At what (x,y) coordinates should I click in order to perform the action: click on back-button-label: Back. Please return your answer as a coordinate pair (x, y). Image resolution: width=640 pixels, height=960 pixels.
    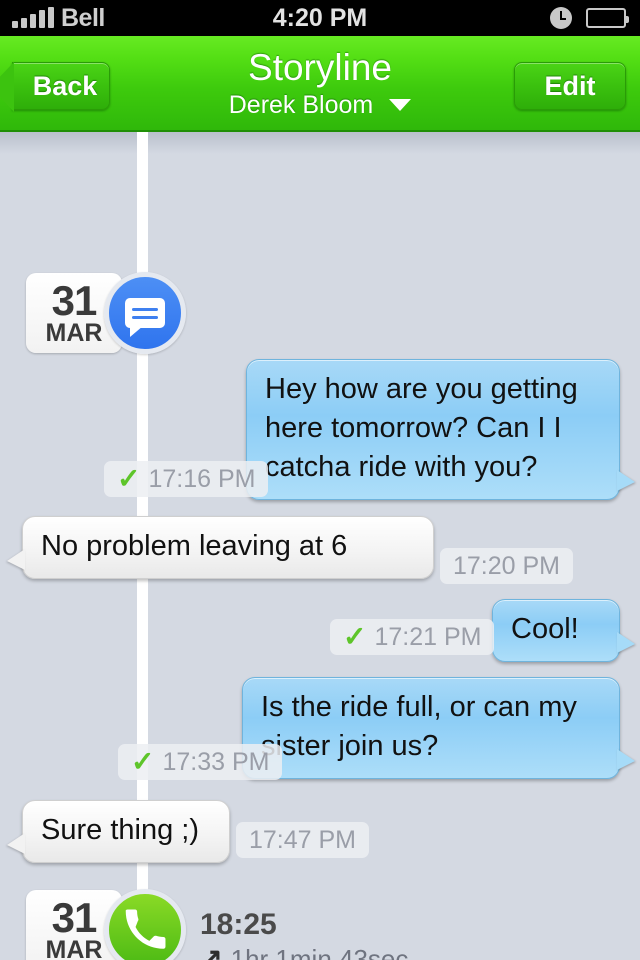
    Looking at the image, I should click on (65, 85).